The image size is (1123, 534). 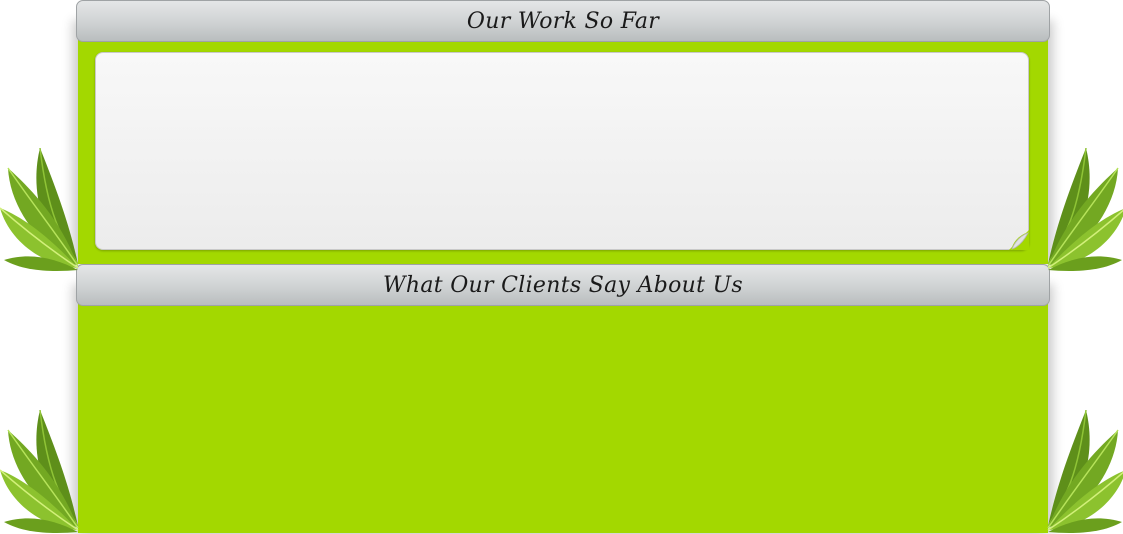 I want to click on section-header: What Our Clients Say About Us, so click(x=563, y=285).